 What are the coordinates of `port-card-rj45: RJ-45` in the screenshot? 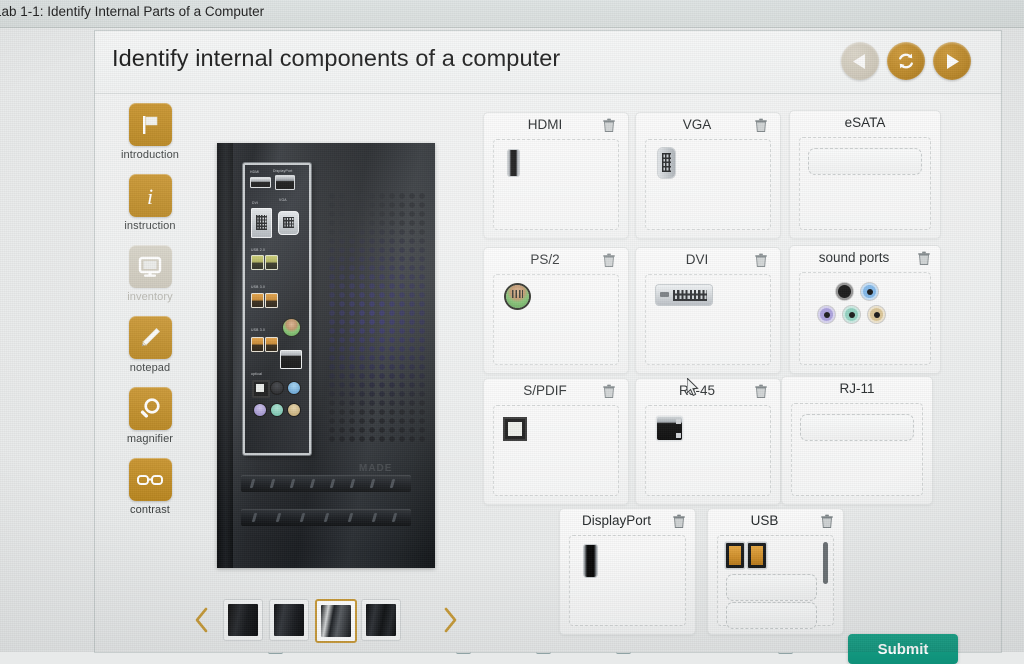 It's located at (708, 441).